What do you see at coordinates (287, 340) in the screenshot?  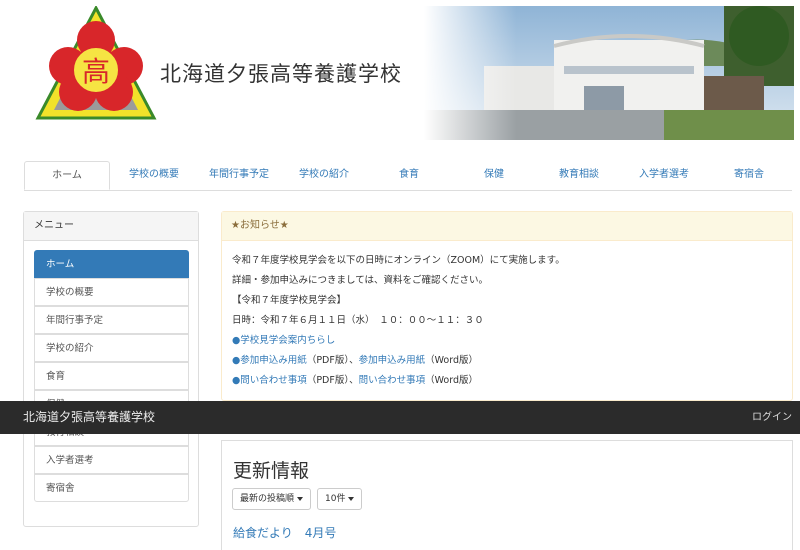 I see `flyer-link: 学校見学会案内ちらし` at bounding box center [287, 340].